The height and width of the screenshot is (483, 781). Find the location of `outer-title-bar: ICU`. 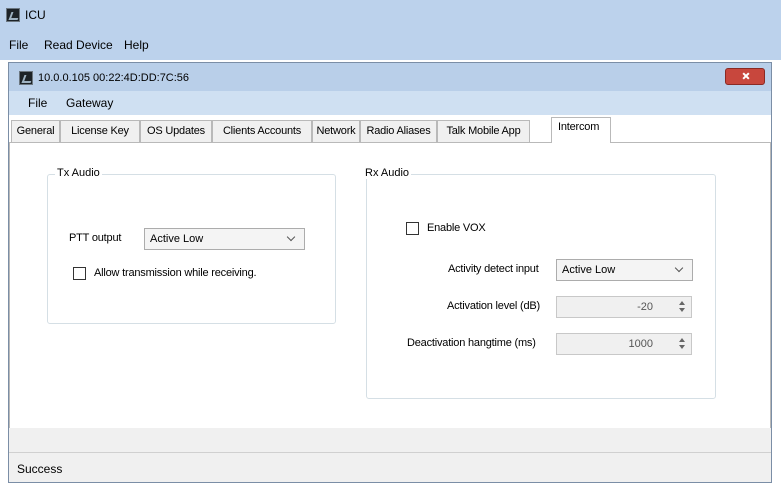

outer-title-bar: ICU is located at coordinates (390, 15).